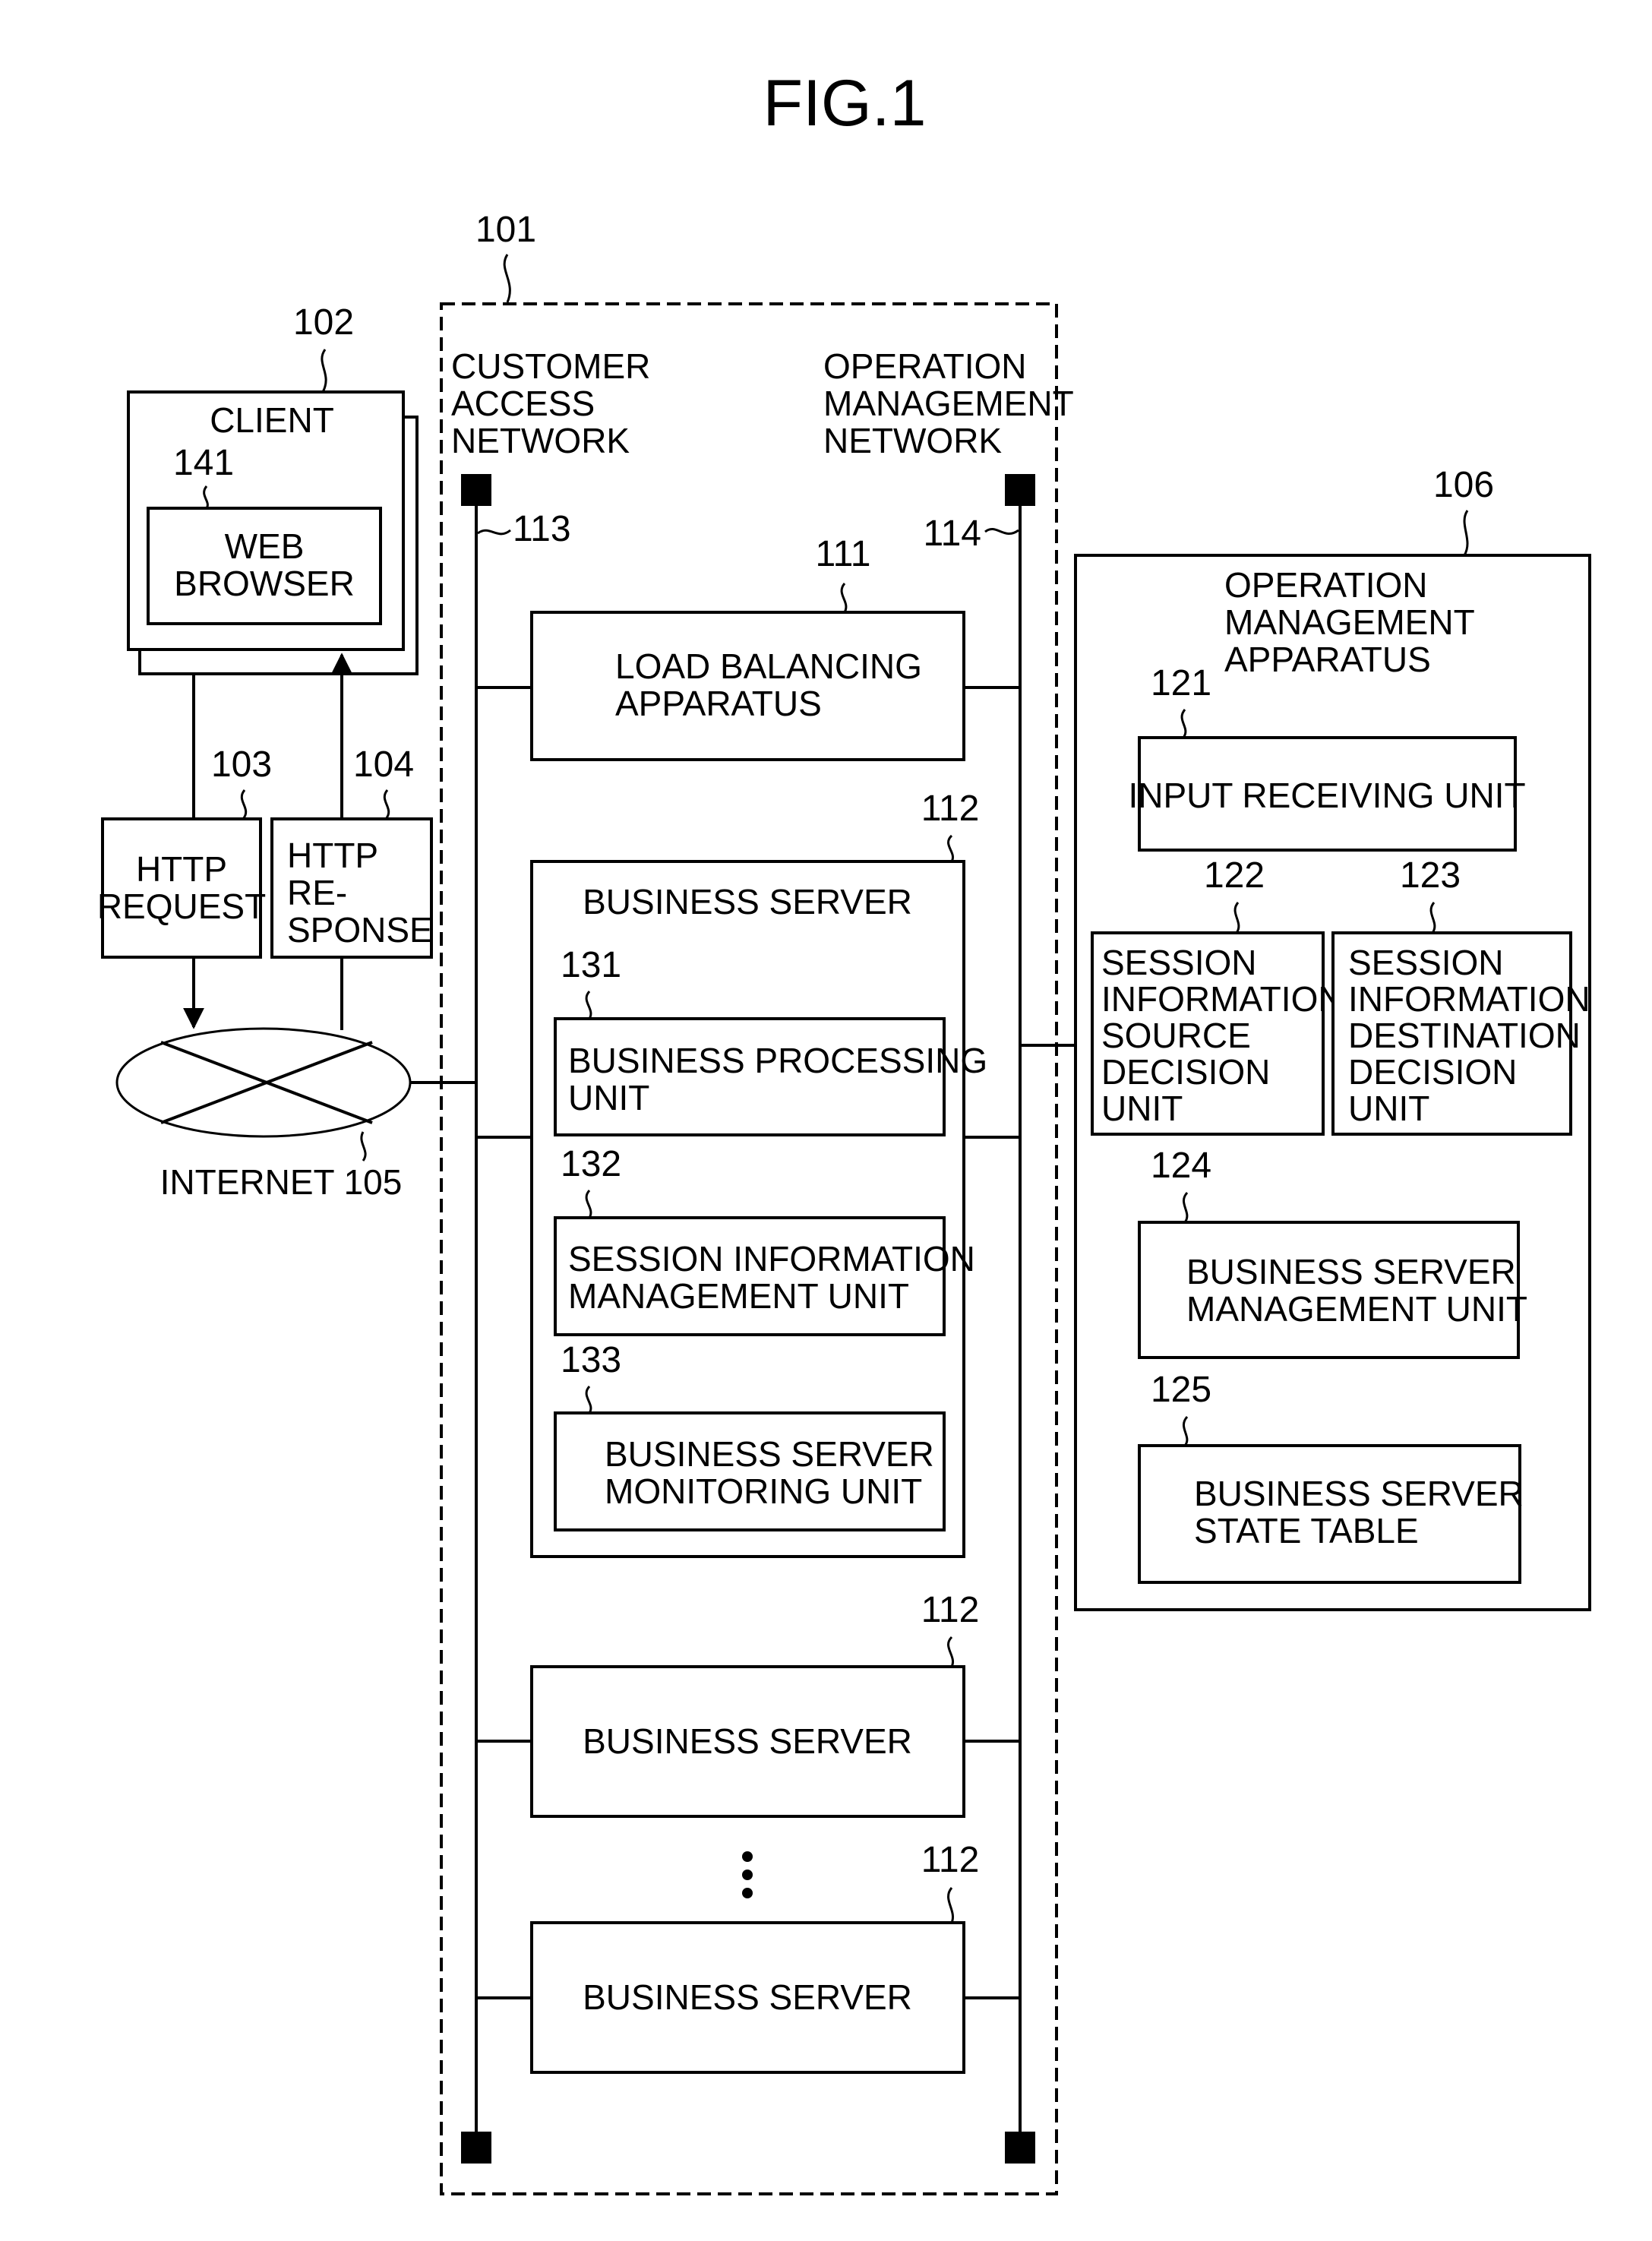 The width and height of the screenshot is (1652, 2241). I want to click on customer-access-network-label: CUSTOMER ACCESS NETWORK, so click(550, 403).